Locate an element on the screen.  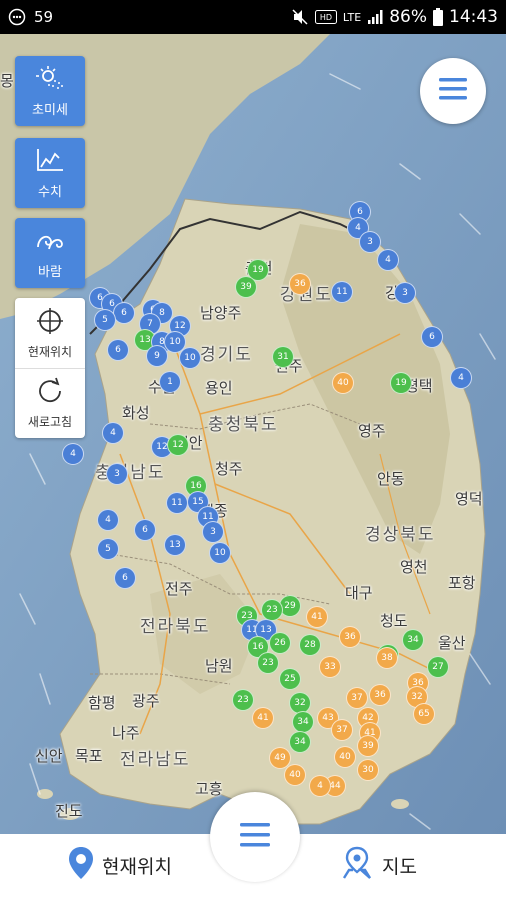
station-marker-orange: 65 is located at coordinates (424, 714).